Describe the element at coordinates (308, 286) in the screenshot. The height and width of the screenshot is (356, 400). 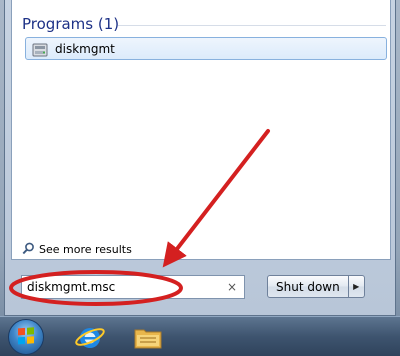
I see `shutdown-button: Shut down` at that location.